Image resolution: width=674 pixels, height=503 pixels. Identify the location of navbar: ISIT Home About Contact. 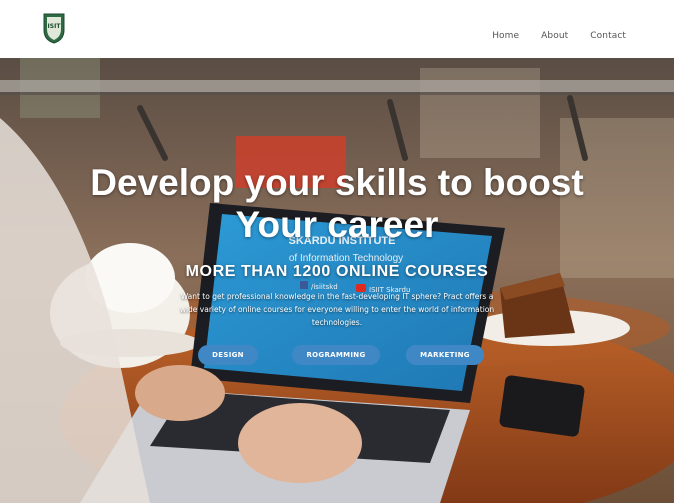
(337, 29).